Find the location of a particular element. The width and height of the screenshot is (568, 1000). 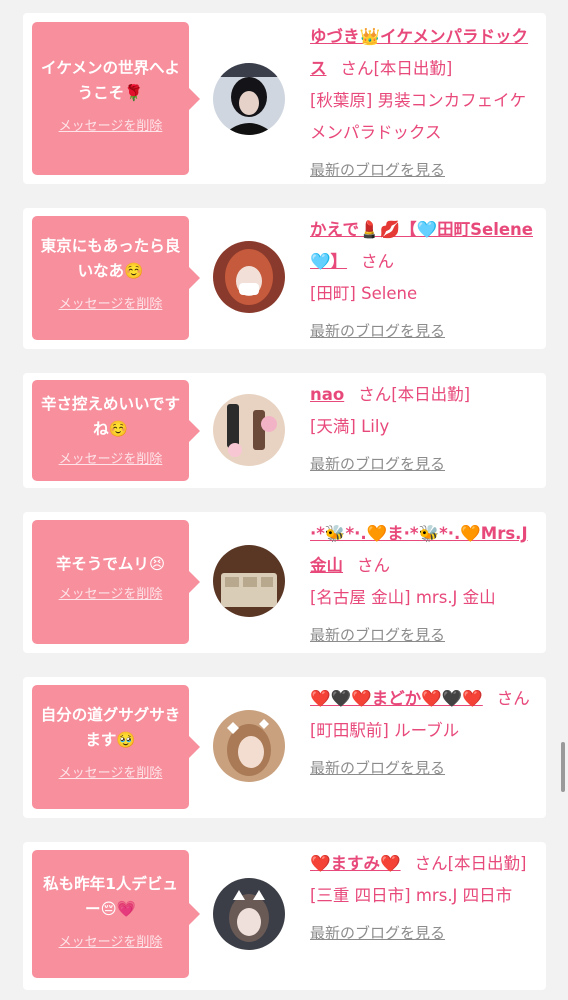

message-text: 自分の道グサグサきます🥹 is located at coordinates (110, 727).